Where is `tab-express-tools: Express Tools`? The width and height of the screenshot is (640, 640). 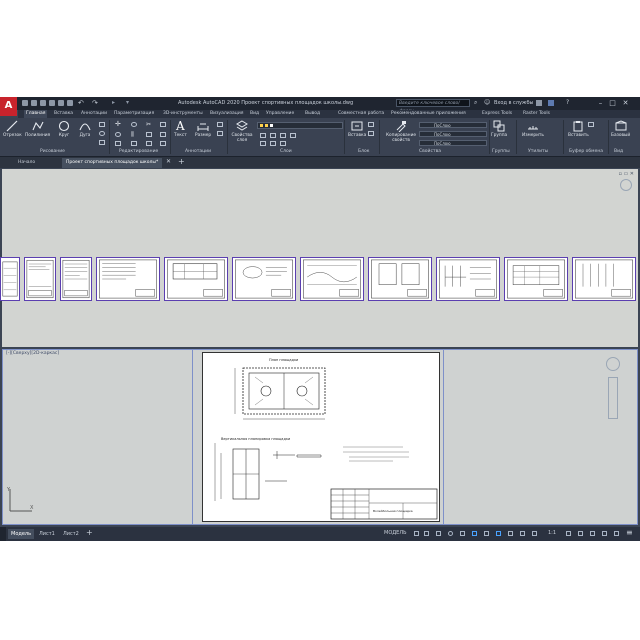
tab-express-tools: Express Tools is located at coordinates (497, 114).